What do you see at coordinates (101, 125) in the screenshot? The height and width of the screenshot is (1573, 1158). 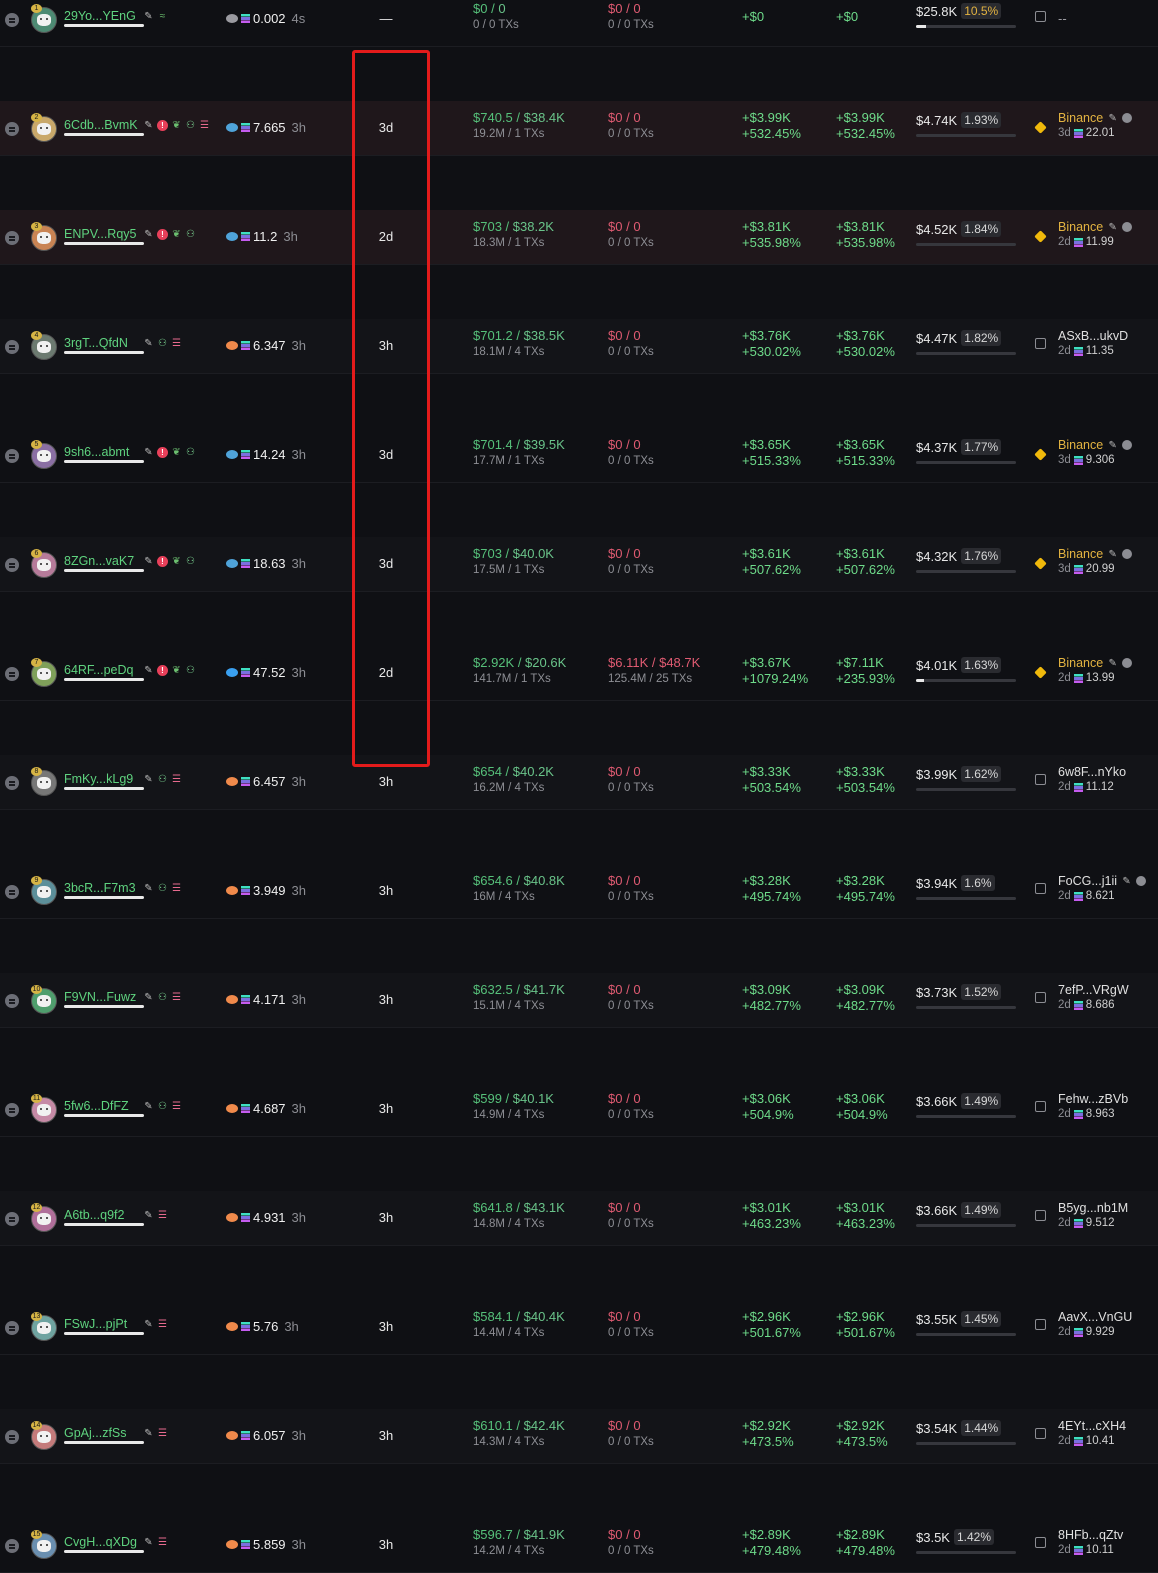 I see `wallet-name: 6Cdb...BvmK` at bounding box center [101, 125].